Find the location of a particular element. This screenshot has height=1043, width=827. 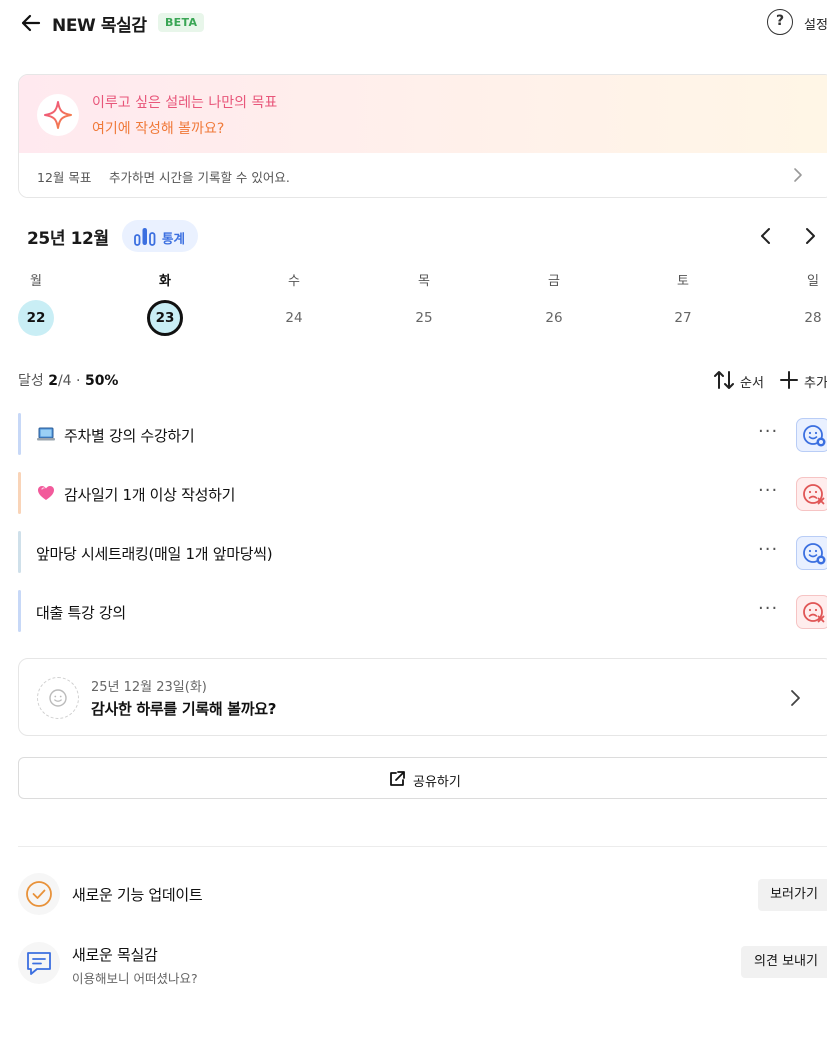

goal-banner-title: 이루고 싶은 설레는 나만의 목표 is located at coordinates (185, 103).